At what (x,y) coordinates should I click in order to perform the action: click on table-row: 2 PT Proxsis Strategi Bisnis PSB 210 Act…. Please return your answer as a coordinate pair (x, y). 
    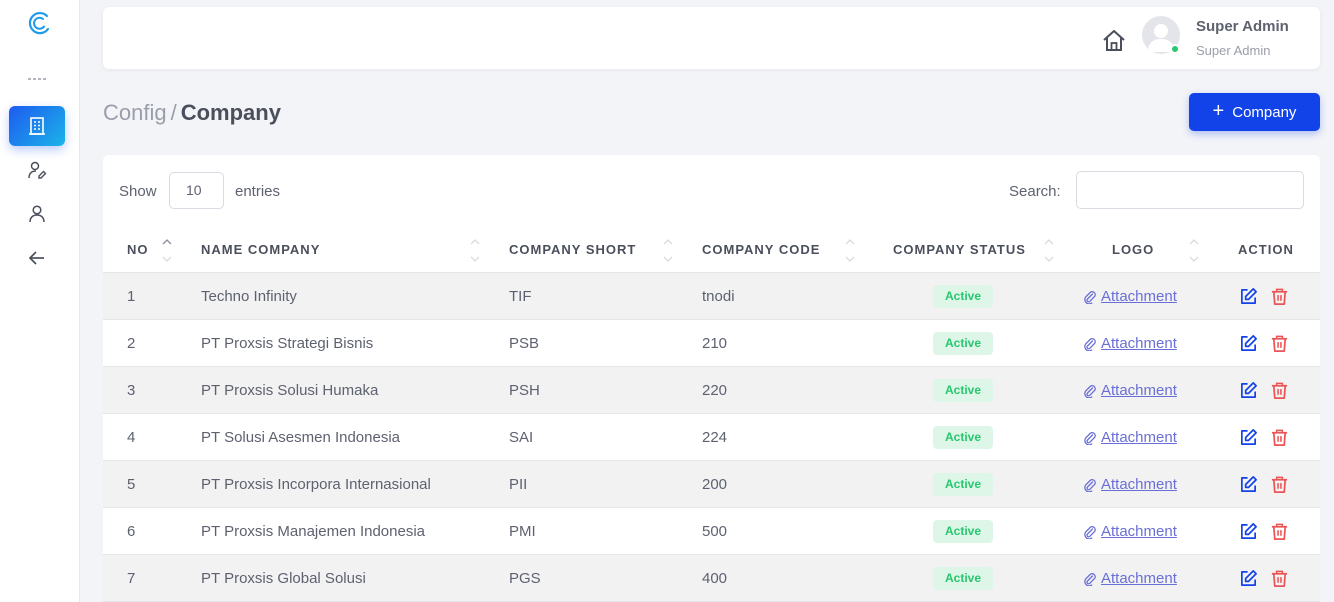
    Looking at the image, I should click on (711, 343).